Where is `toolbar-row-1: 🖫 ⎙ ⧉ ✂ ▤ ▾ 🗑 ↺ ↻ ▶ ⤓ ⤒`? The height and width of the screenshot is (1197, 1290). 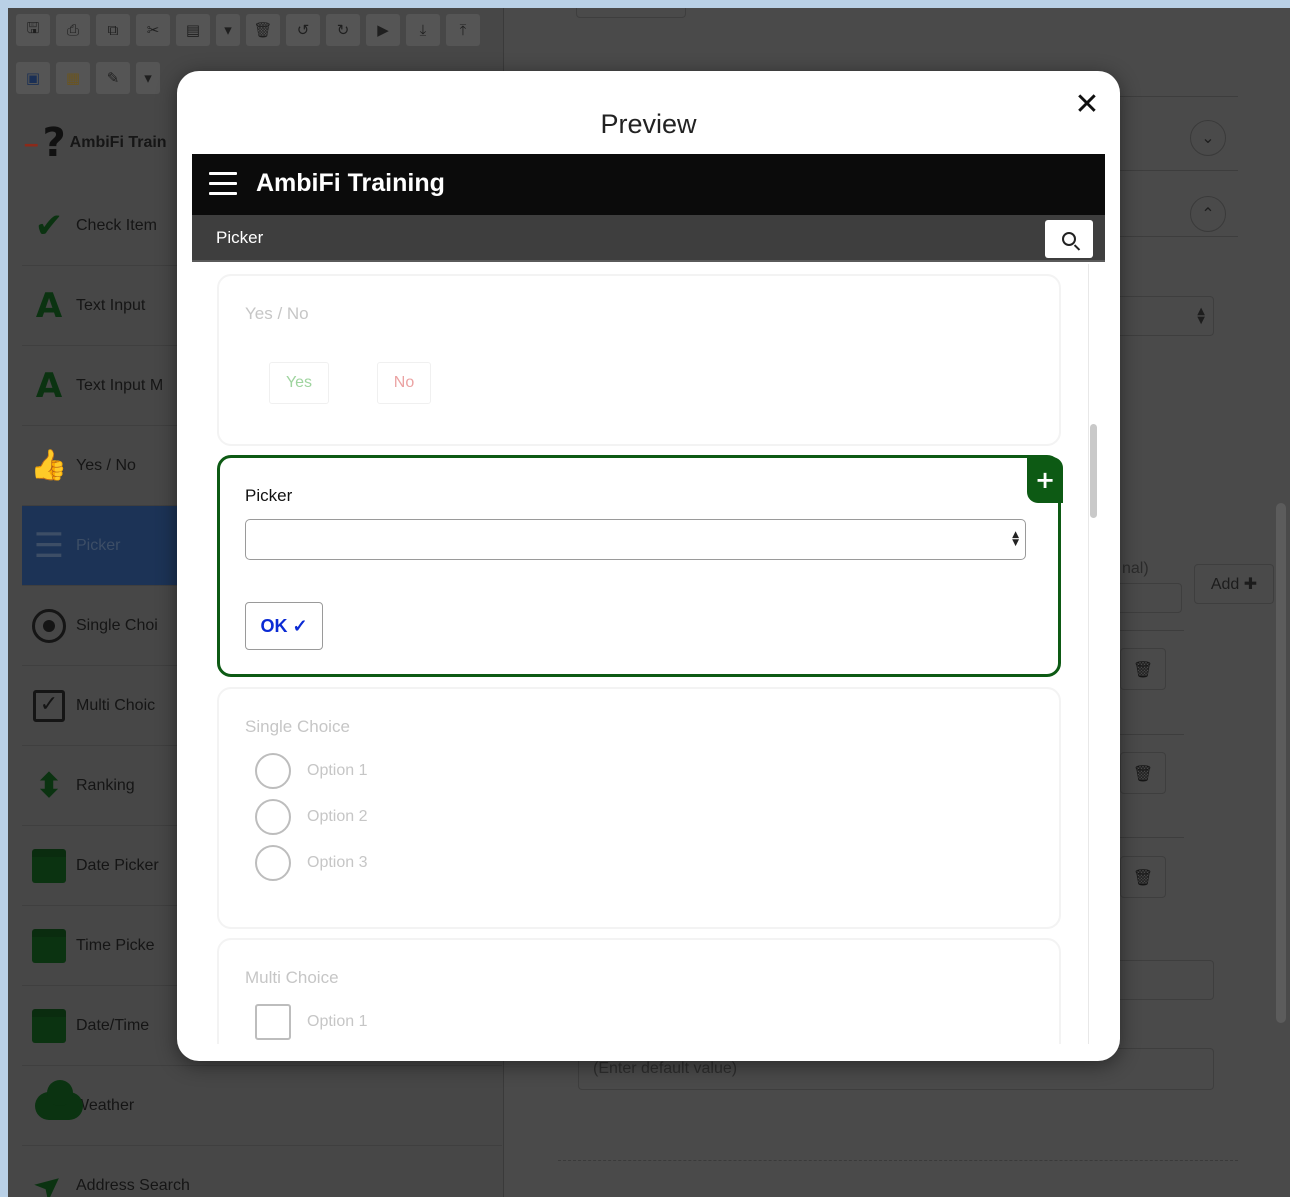 toolbar-row-1: 🖫 ⎙ ⧉ ✂ ▤ ▾ 🗑 ↺ ↻ ▶ ⤓ ⤒ is located at coordinates (248, 30).